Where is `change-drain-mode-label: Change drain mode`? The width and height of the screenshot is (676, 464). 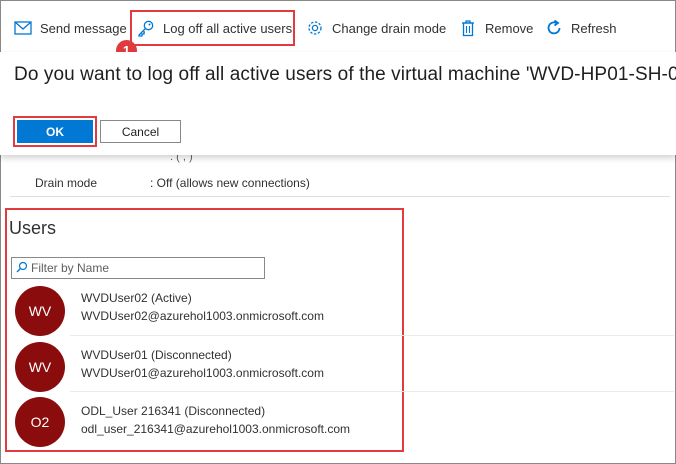
change-drain-mode-label: Change drain mode is located at coordinates (389, 28).